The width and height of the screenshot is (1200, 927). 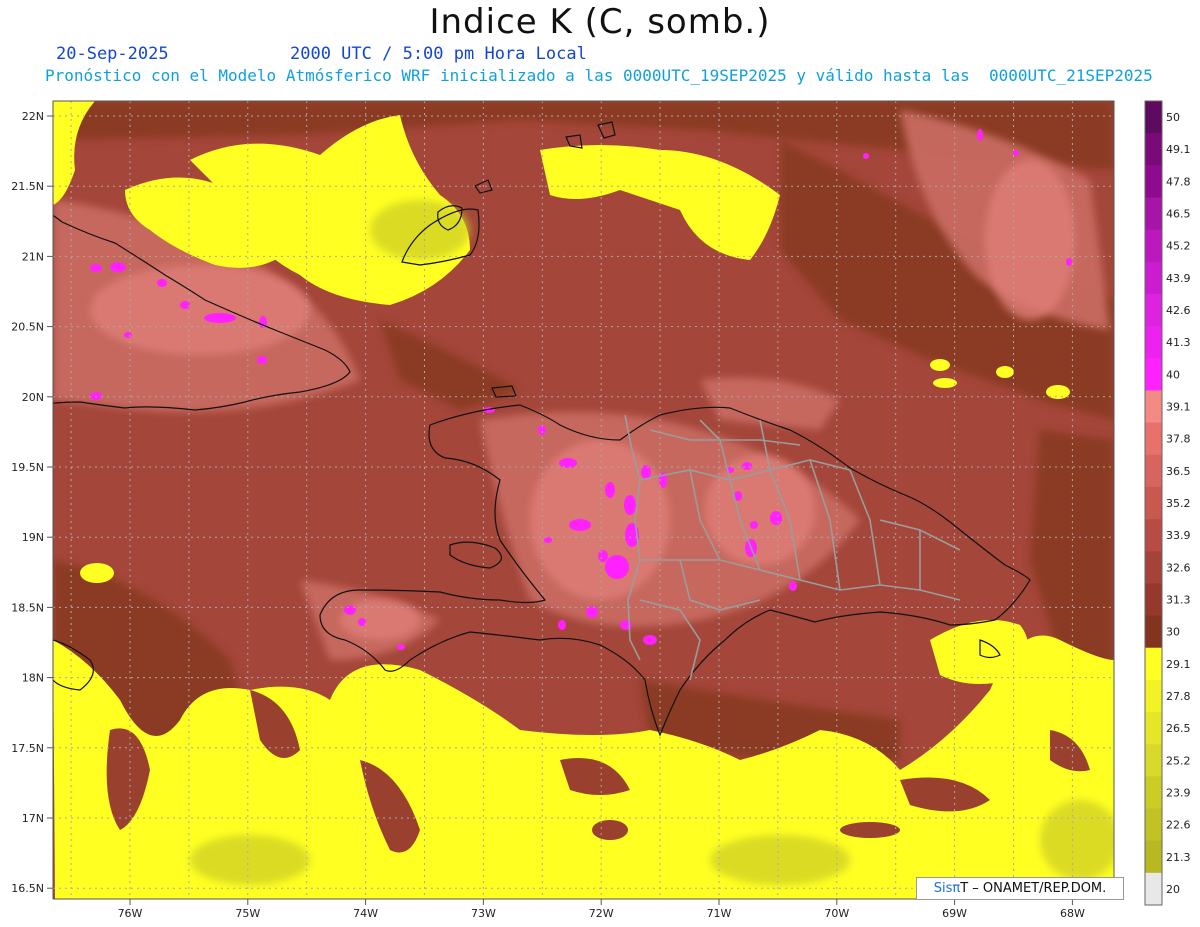 What do you see at coordinates (1178, 857) in the screenshot?
I see `colorbar-label-23: 21.3` at bounding box center [1178, 857].